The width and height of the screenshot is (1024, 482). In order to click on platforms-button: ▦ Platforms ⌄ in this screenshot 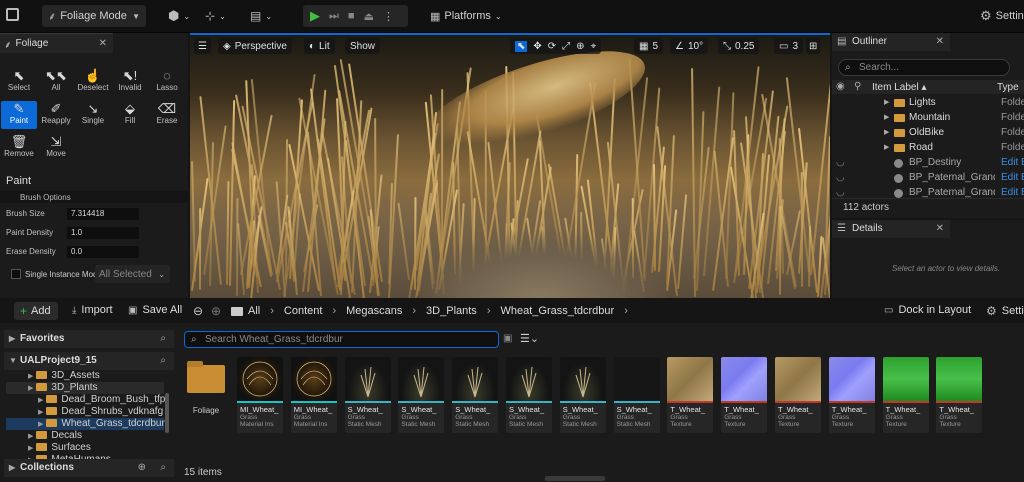, I will do `click(466, 16)`.